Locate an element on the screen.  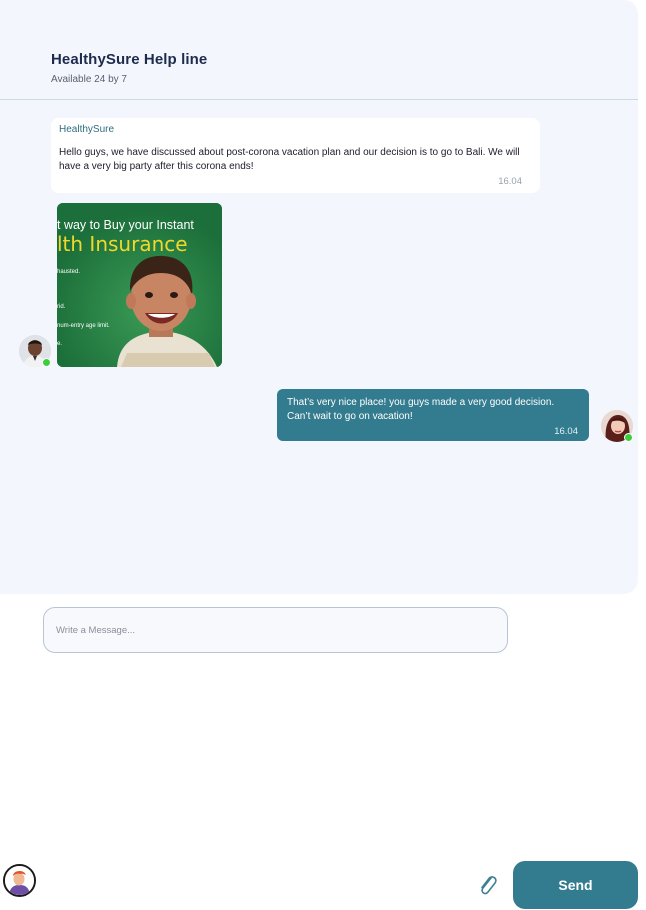
message-input is located at coordinates (275, 630).